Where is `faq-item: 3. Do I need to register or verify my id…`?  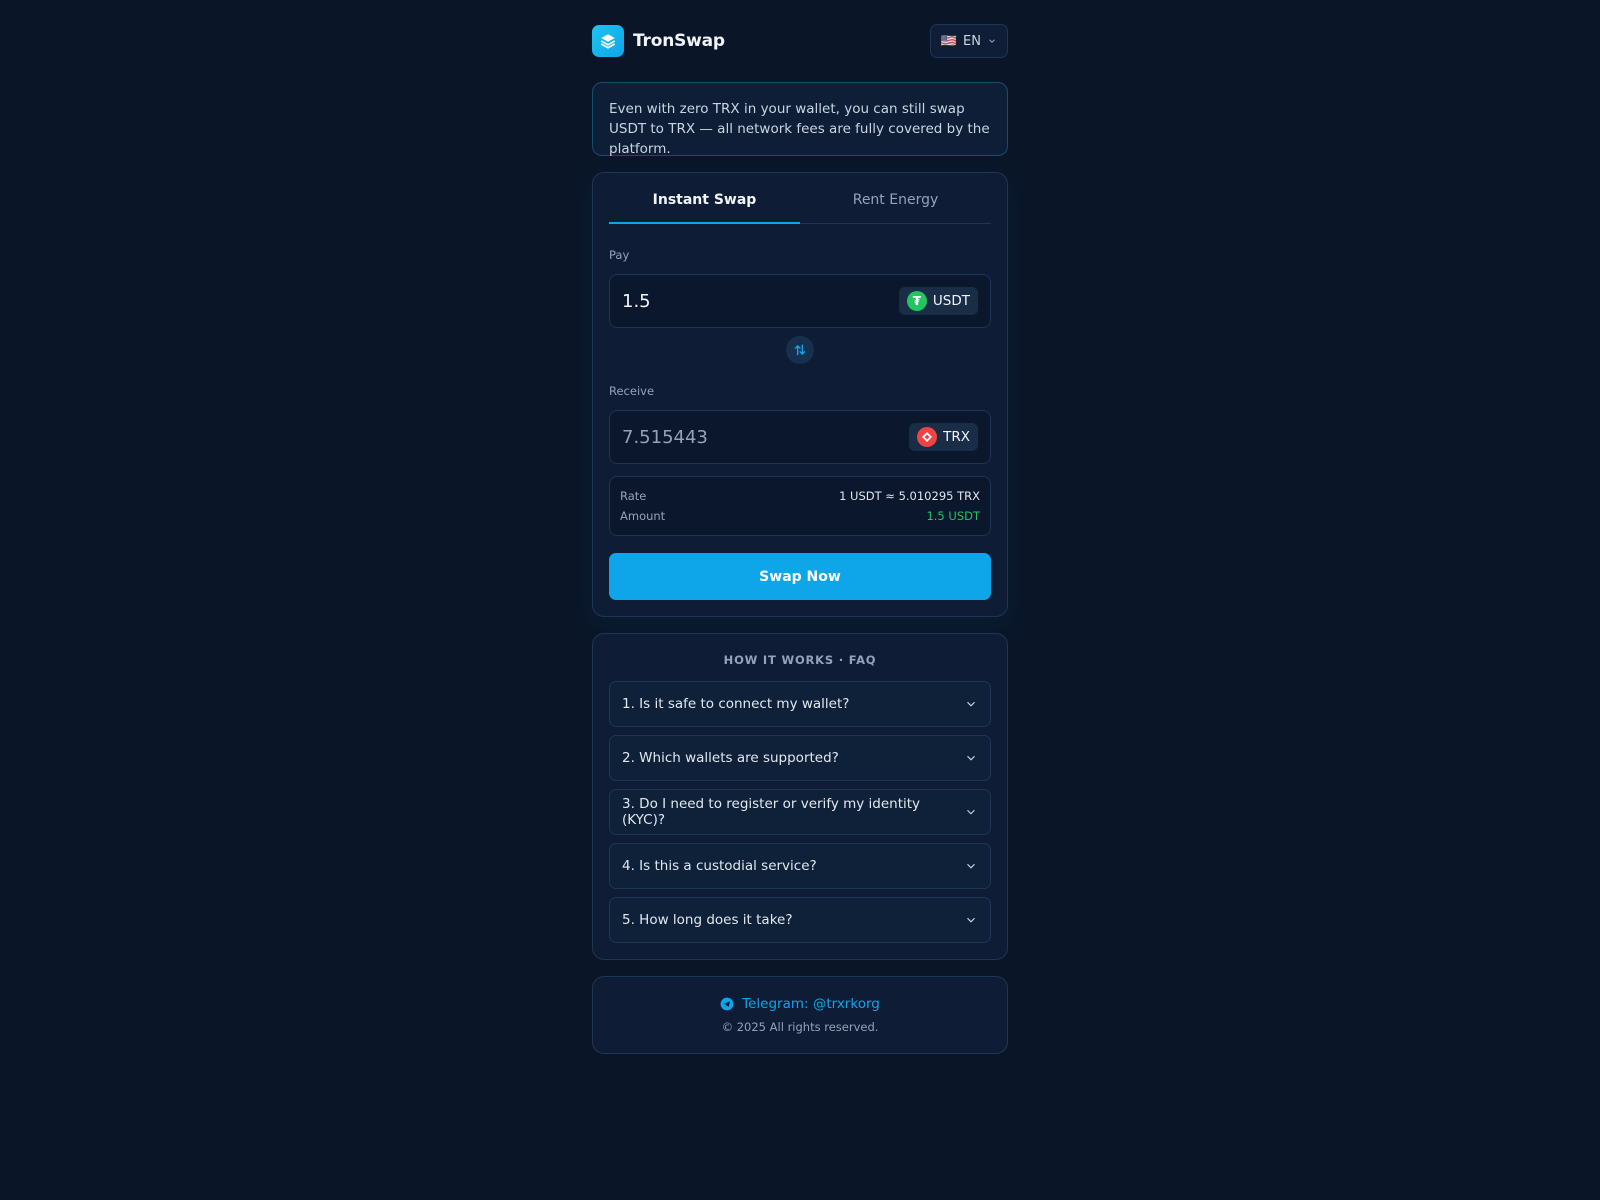 faq-item: 3. Do I need to register or verify my id… is located at coordinates (800, 812).